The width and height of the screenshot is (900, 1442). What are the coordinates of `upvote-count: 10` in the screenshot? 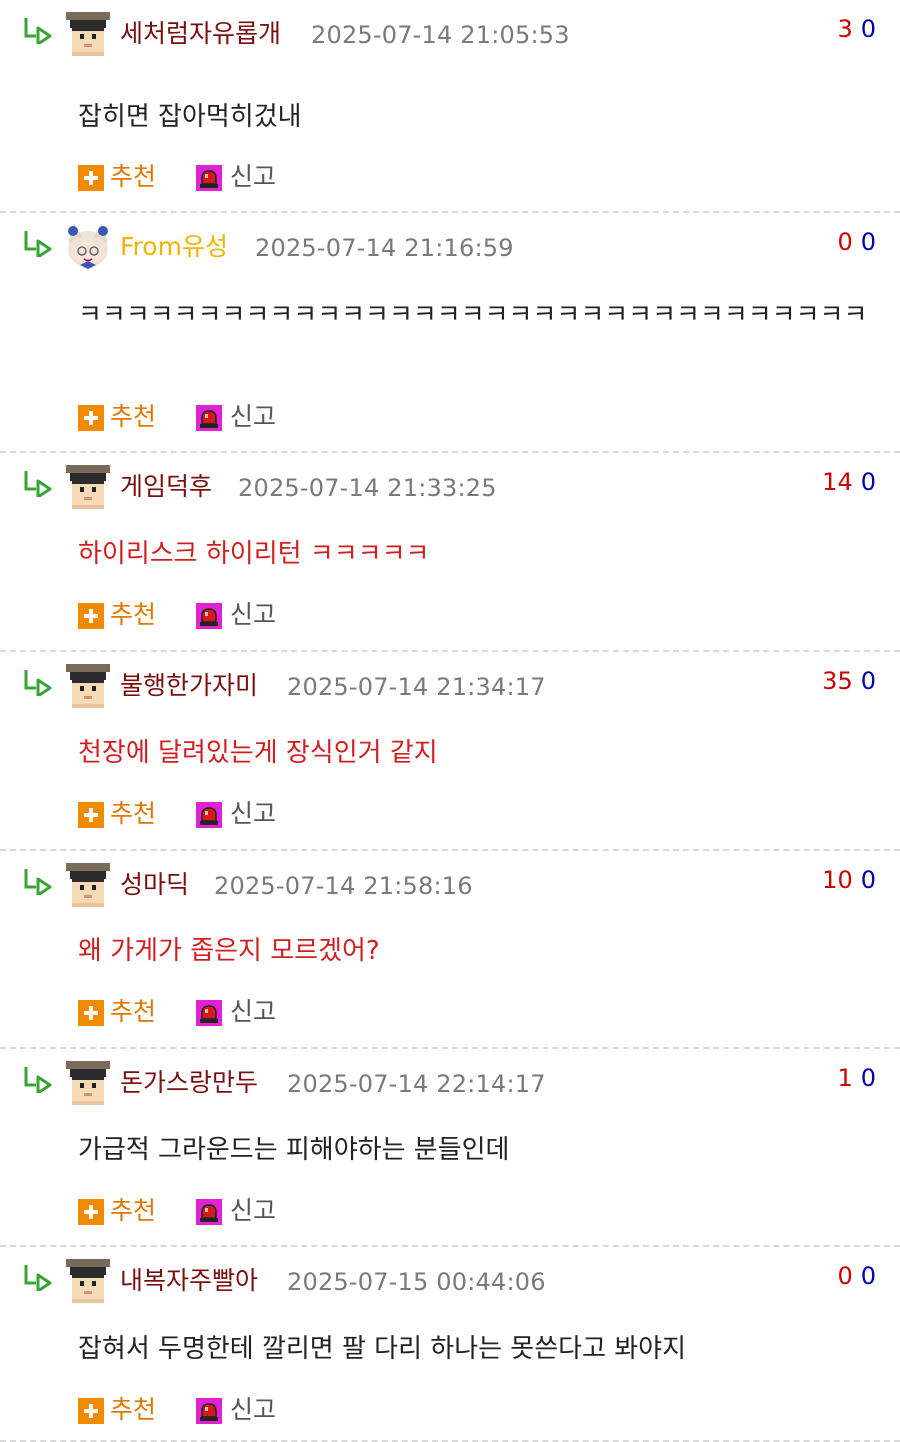 It's located at (837, 880).